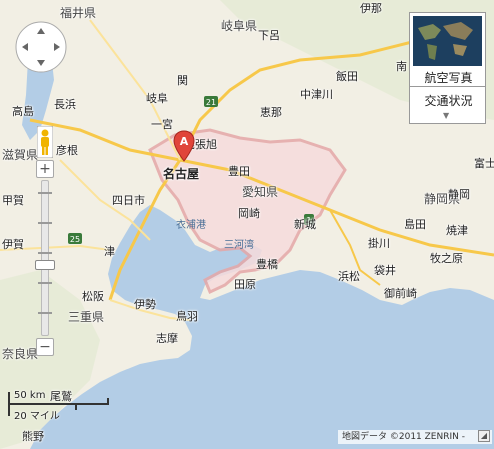 This screenshot has height=449, width=494. I want to click on pegman-icon, so click(45, 142).